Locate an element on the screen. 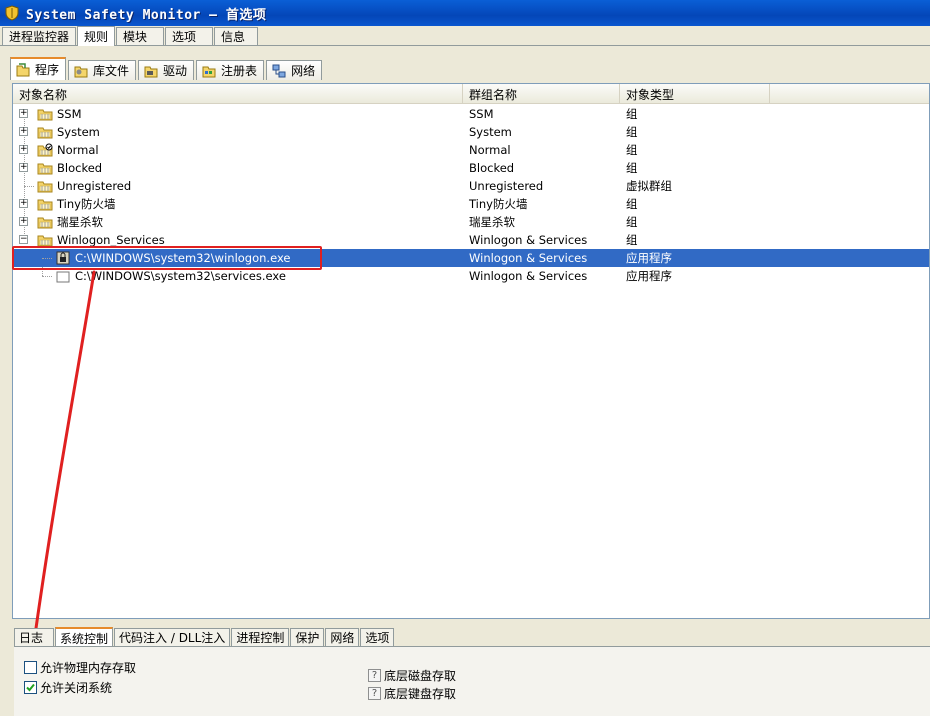 The width and height of the screenshot is (930, 716). tab-options: 选项 is located at coordinates (189, 36).